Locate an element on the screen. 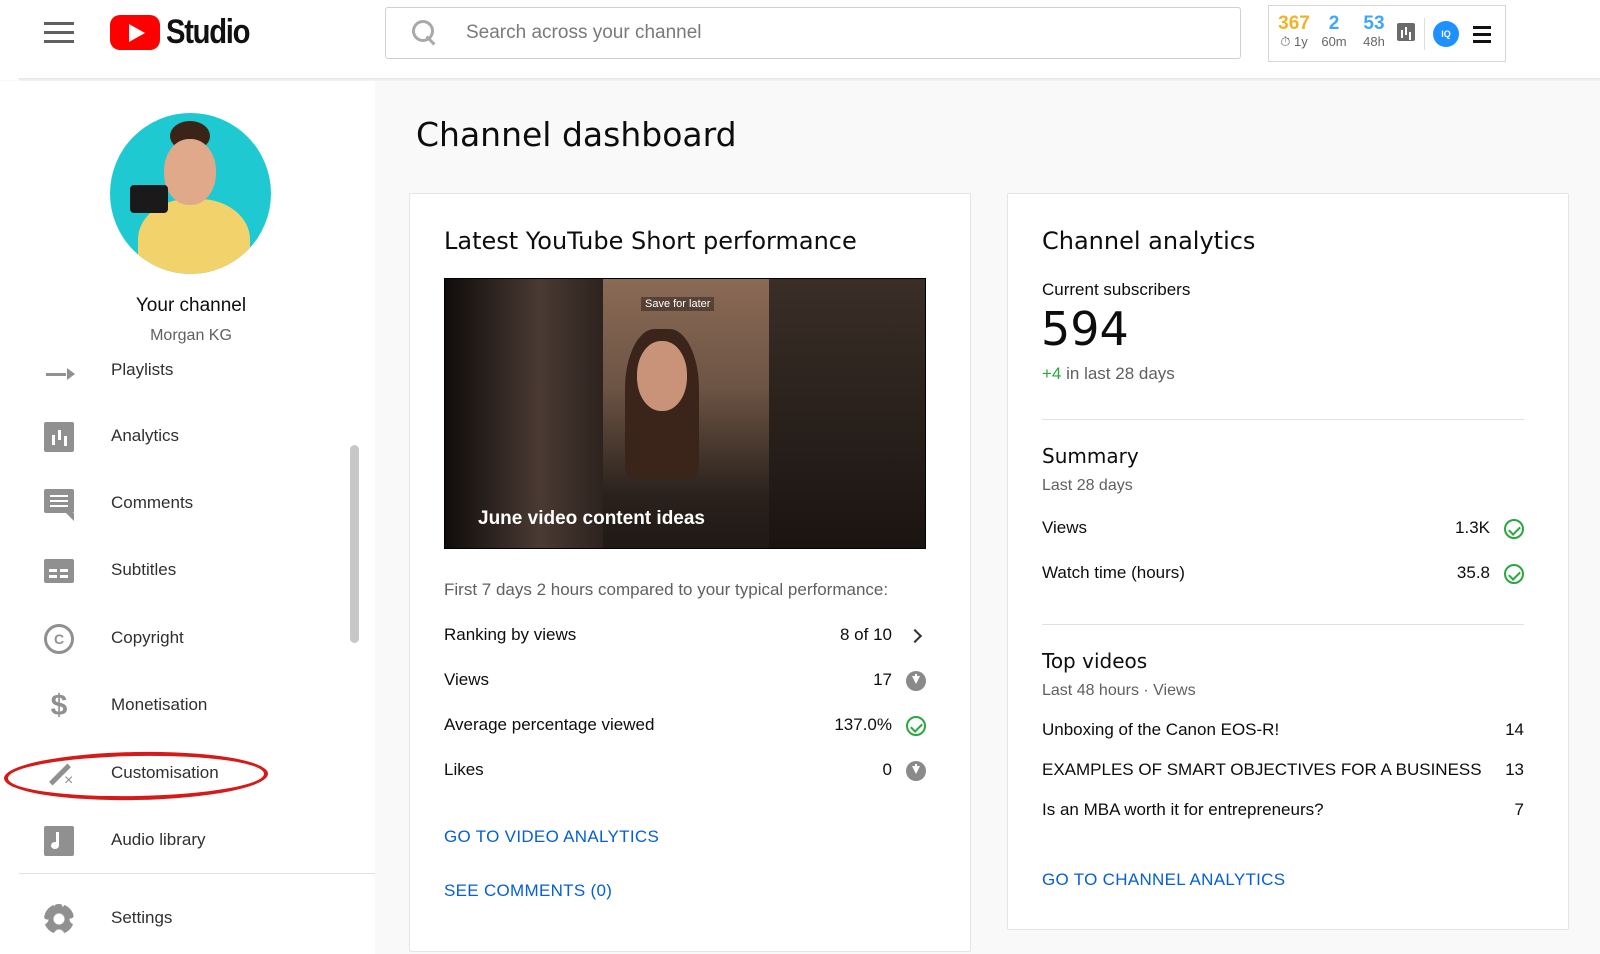 This screenshot has width=1600, height=954. subtitles-icon is located at coordinates (59, 571).